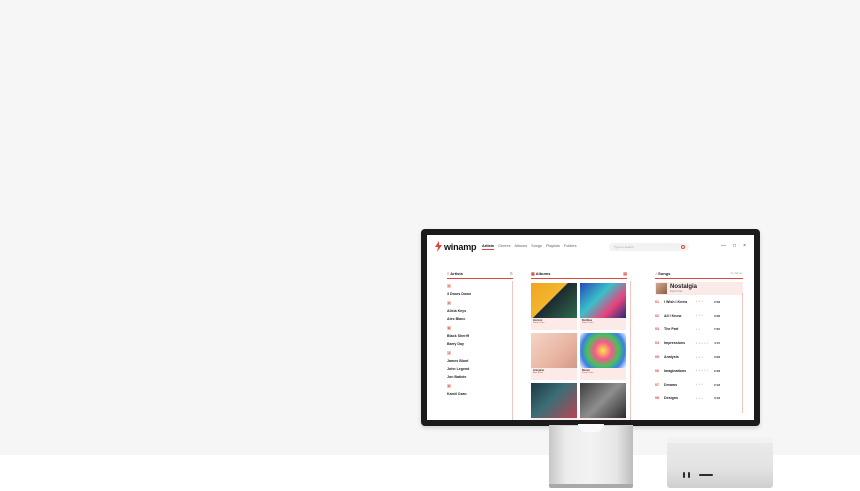  Describe the element at coordinates (570, 247) in the screenshot. I see `nav-folders: Folders` at that location.